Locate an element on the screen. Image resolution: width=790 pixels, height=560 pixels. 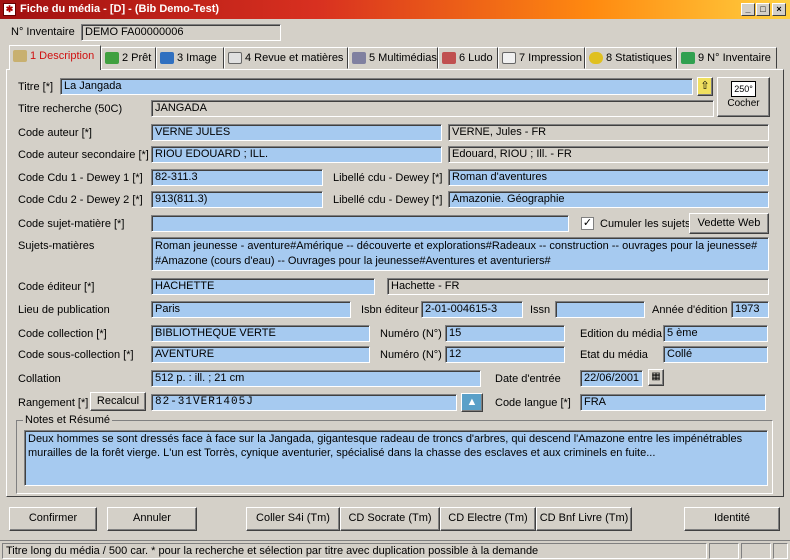
rangement-field: 82-31VER1405J is located at coordinates (304, 402).